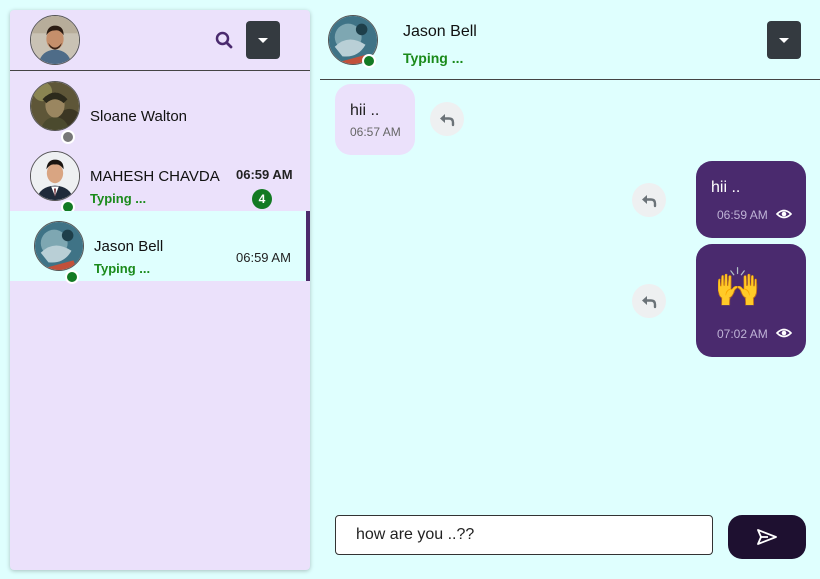 The image size is (820, 579). I want to click on chat-menu-dropdown-button, so click(784, 40).